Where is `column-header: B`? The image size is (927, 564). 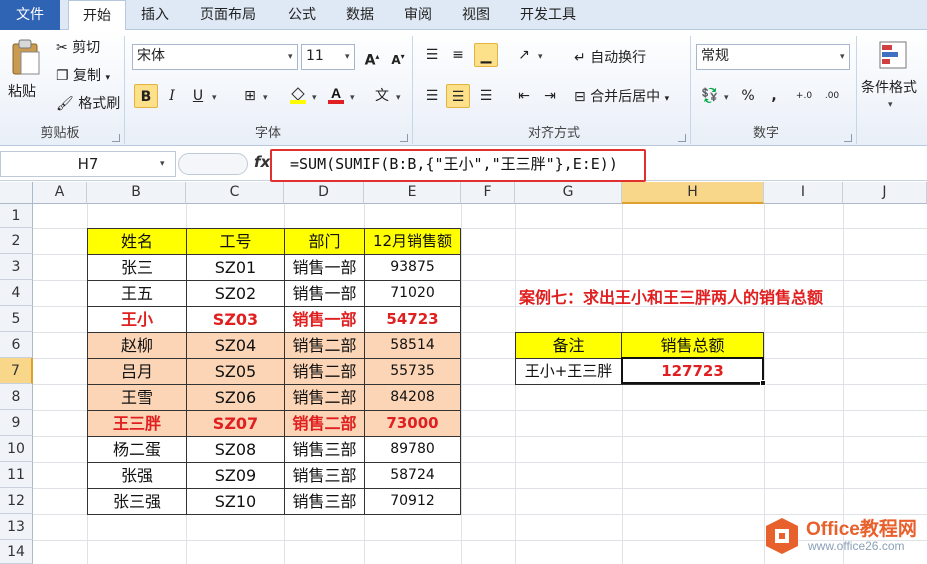 column-header: B is located at coordinates (136, 193).